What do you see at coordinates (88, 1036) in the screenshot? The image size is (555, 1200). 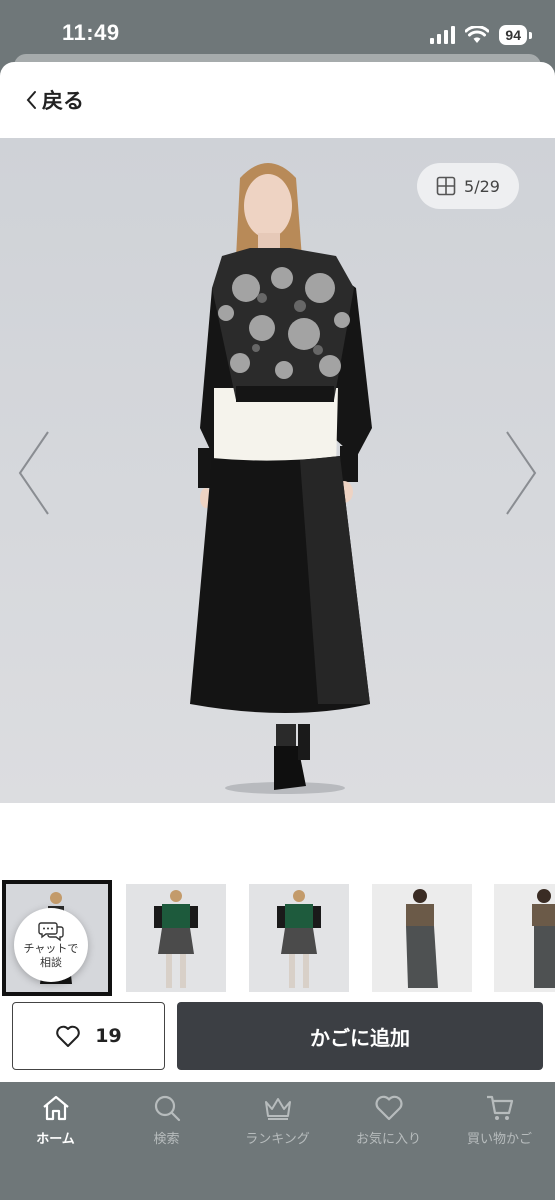 I see `favorite-button: 19` at bounding box center [88, 1036].